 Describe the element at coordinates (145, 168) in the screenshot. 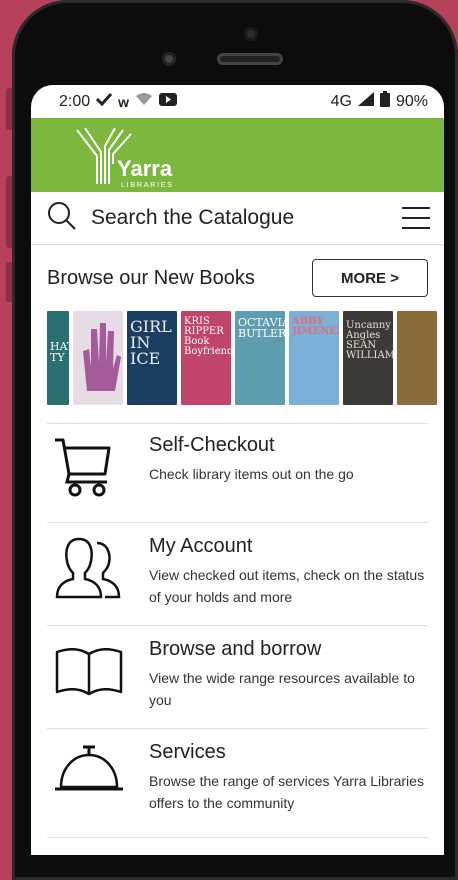

I see `logo-name: Yarra` at that location.